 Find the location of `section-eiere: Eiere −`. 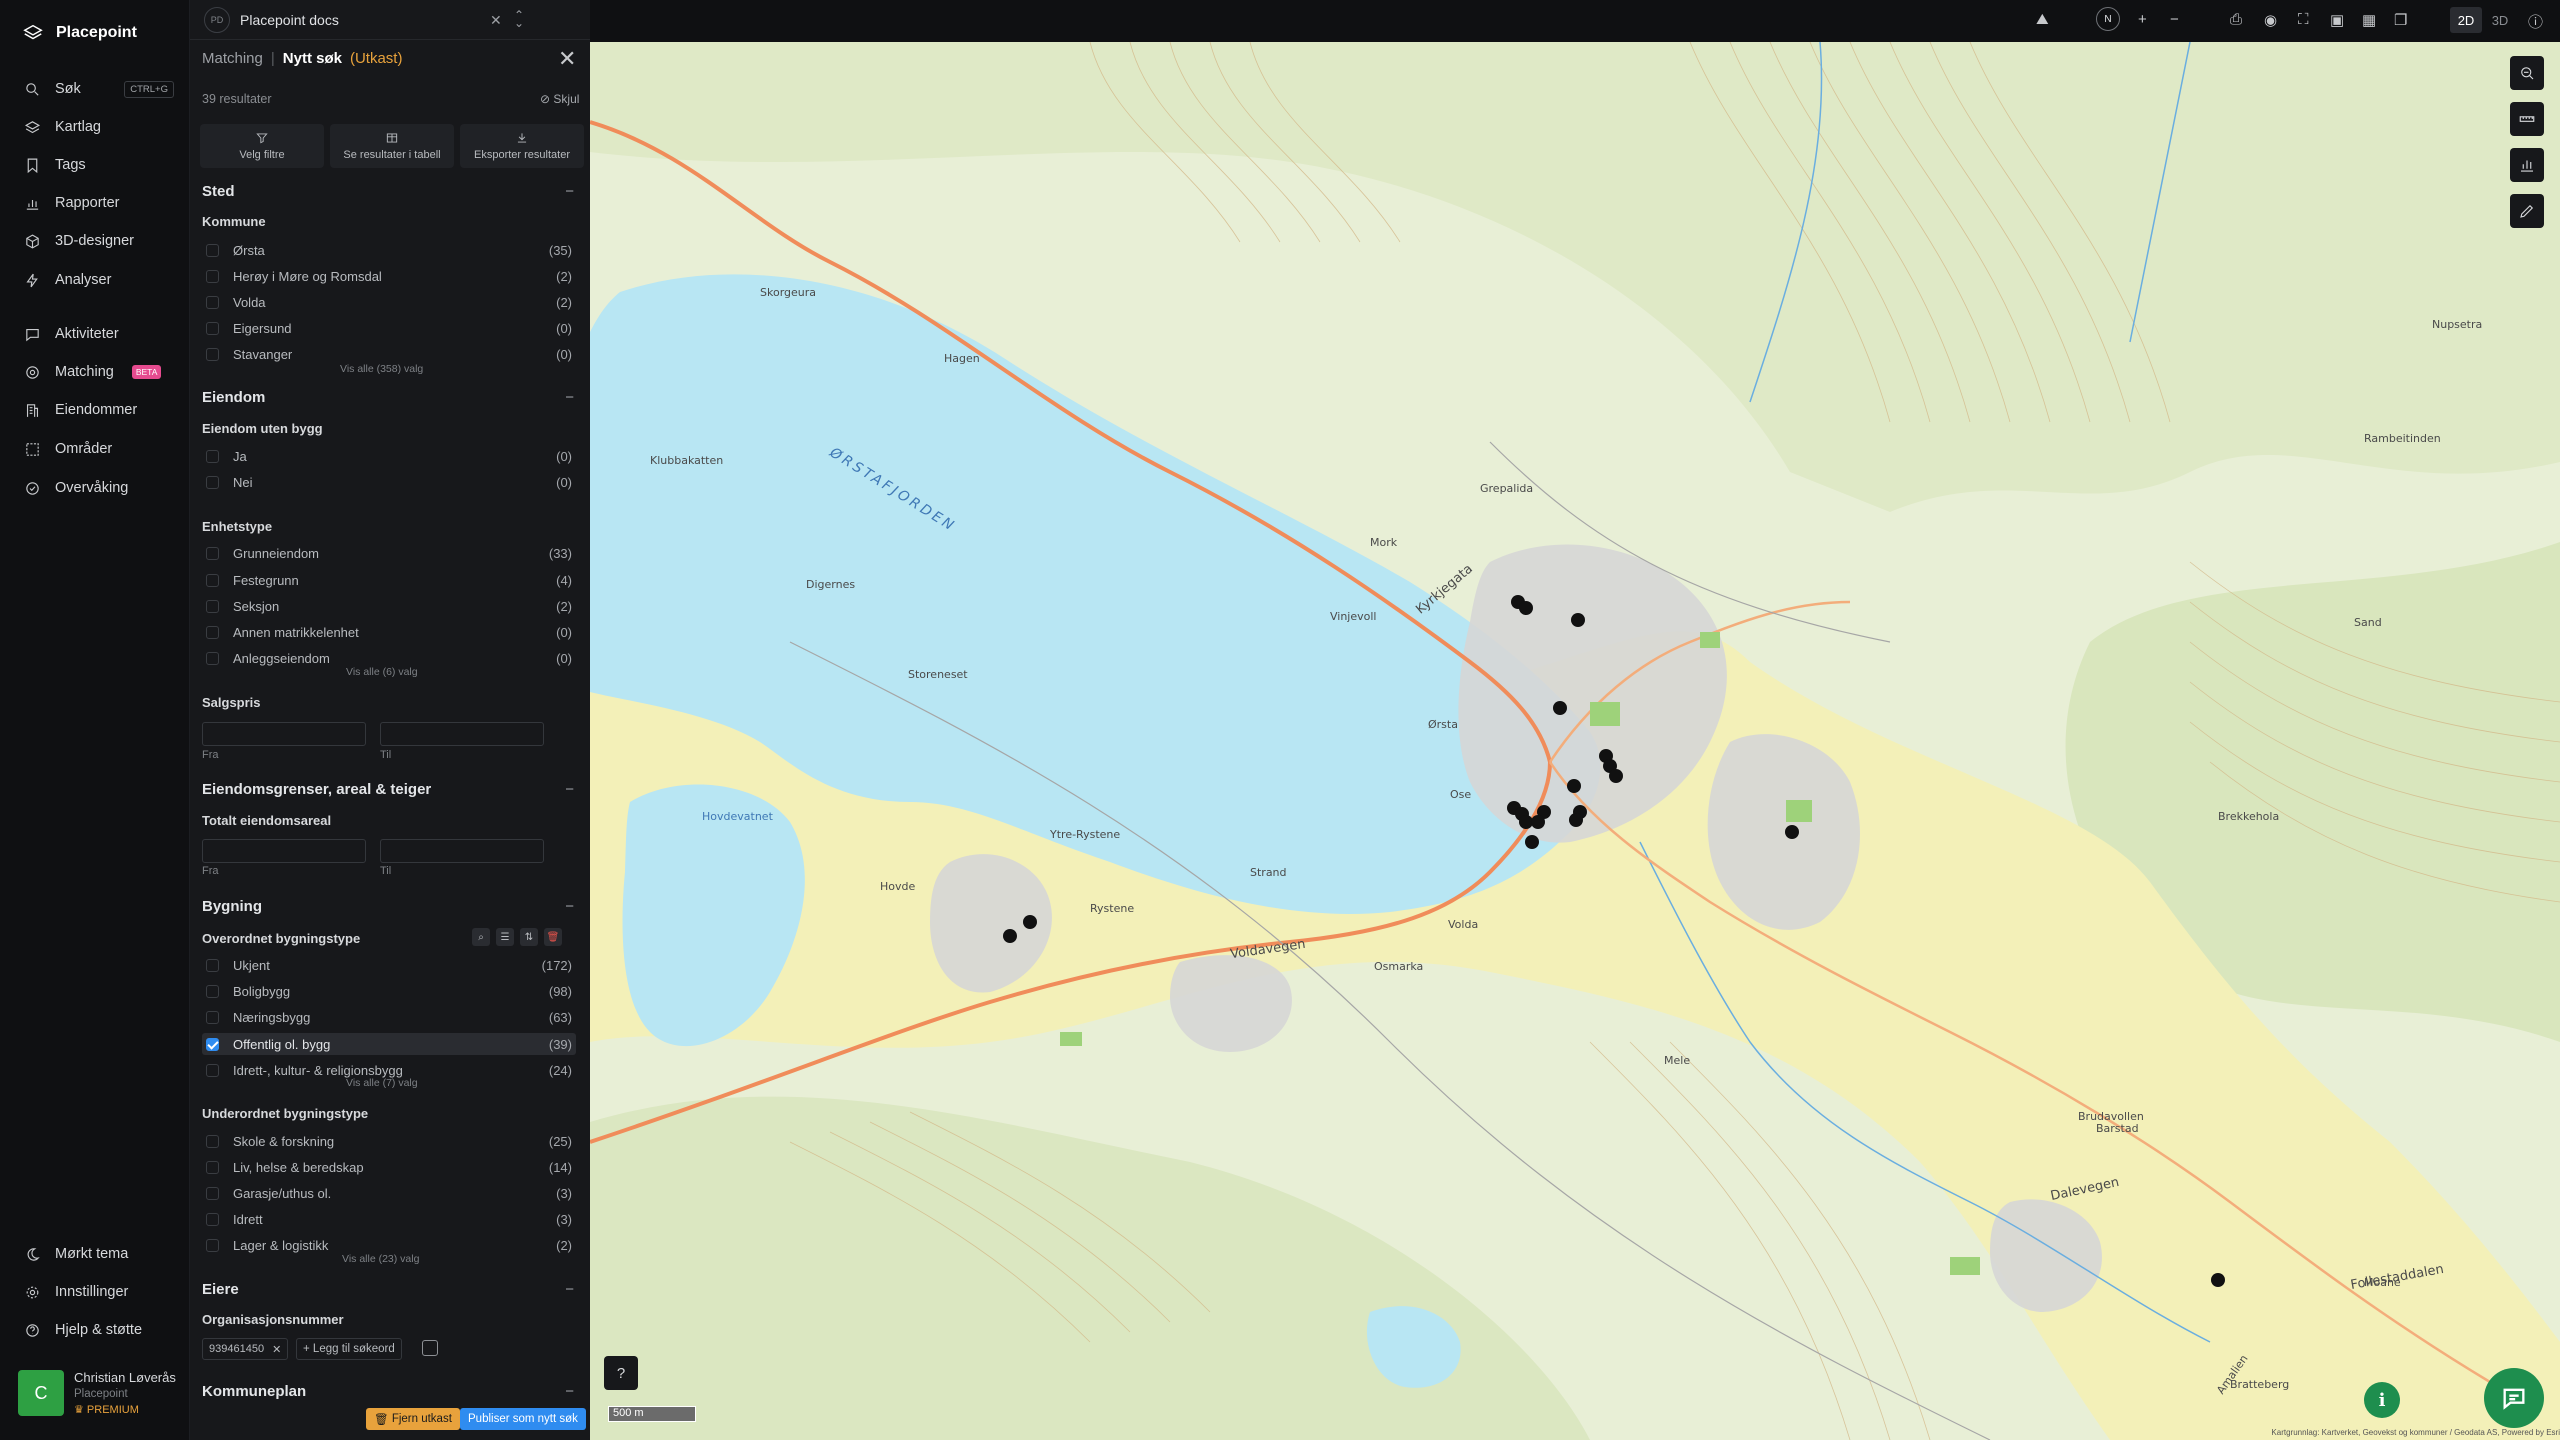

section-eiere: Eiere − is located at coordinates (390, 1289).